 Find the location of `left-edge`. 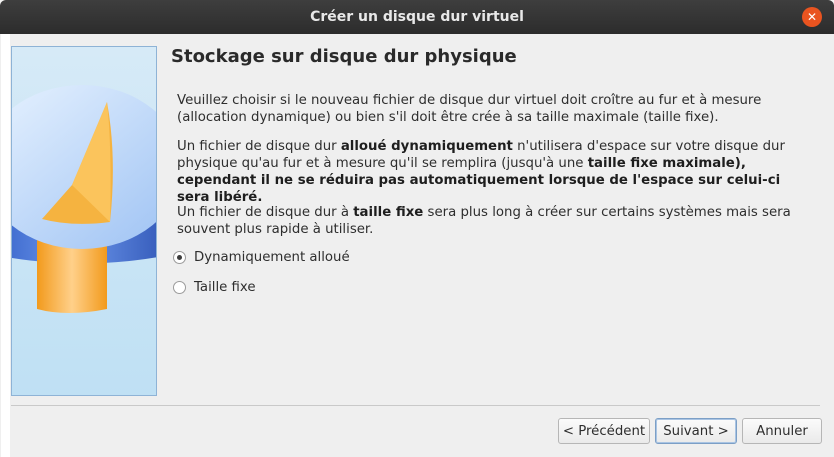

left-edge is located at coordinates (5, 245).